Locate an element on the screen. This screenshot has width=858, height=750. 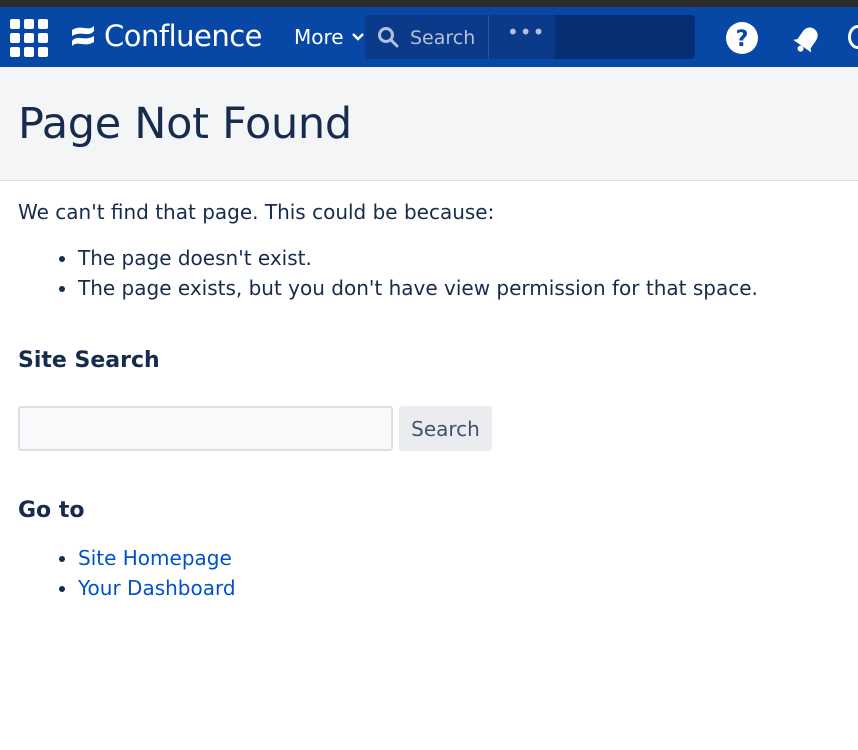
list-item: Site Homepage is located at coordinates (157, 558).